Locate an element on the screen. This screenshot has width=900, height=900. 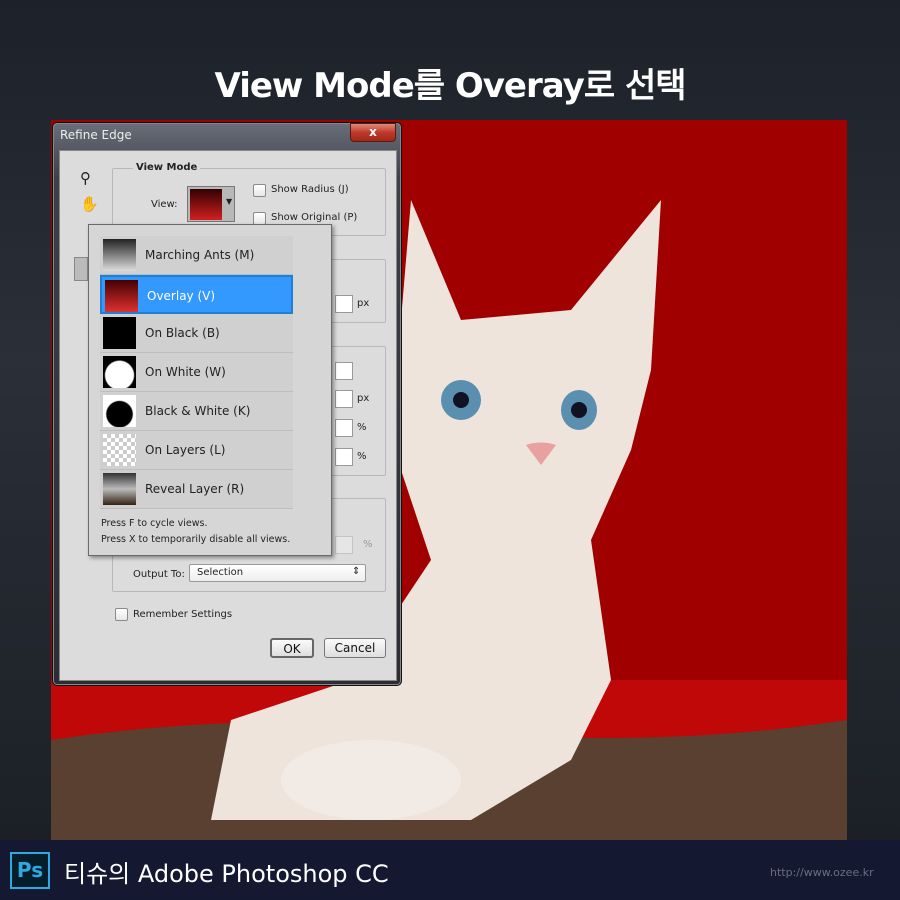
footer-title: 티슈의 Adobe Photoshop CC is located at coordinates (226, 874).